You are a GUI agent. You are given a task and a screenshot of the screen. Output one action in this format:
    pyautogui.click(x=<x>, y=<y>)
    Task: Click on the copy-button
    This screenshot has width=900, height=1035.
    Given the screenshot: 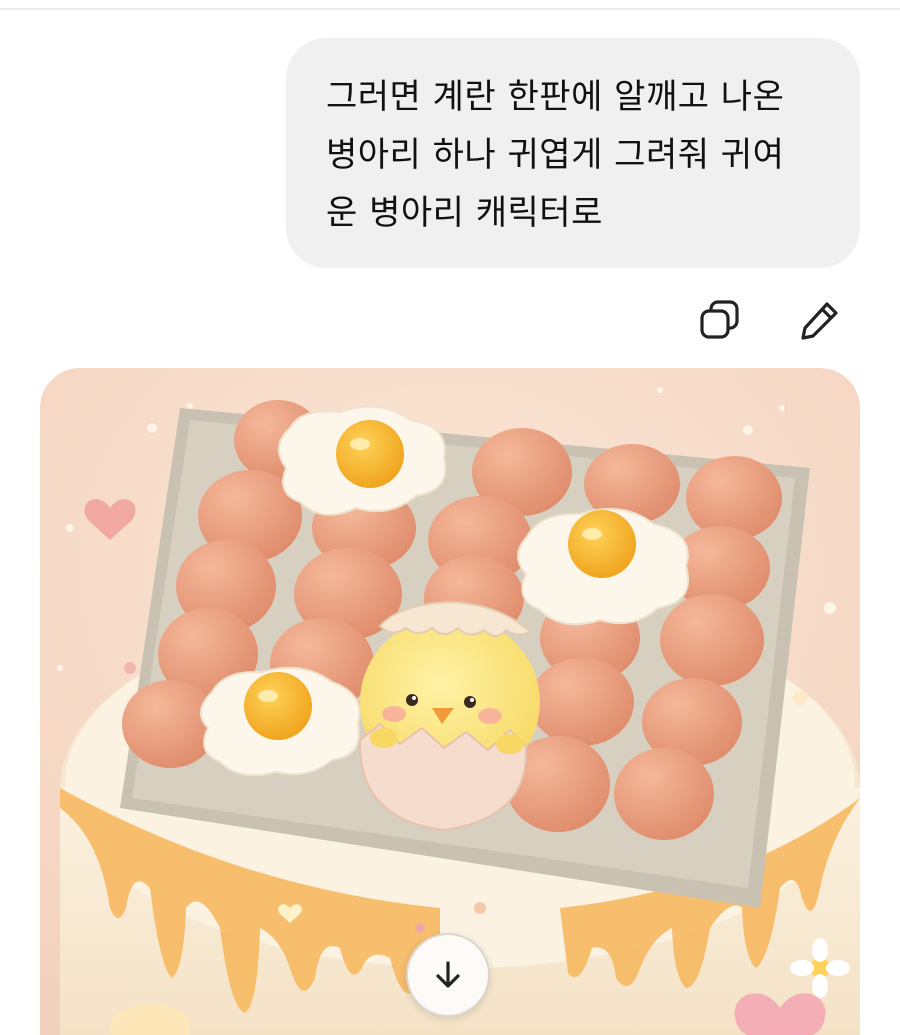 What is the action you would take?
    pyautogui.click(x=720, y=320)
    